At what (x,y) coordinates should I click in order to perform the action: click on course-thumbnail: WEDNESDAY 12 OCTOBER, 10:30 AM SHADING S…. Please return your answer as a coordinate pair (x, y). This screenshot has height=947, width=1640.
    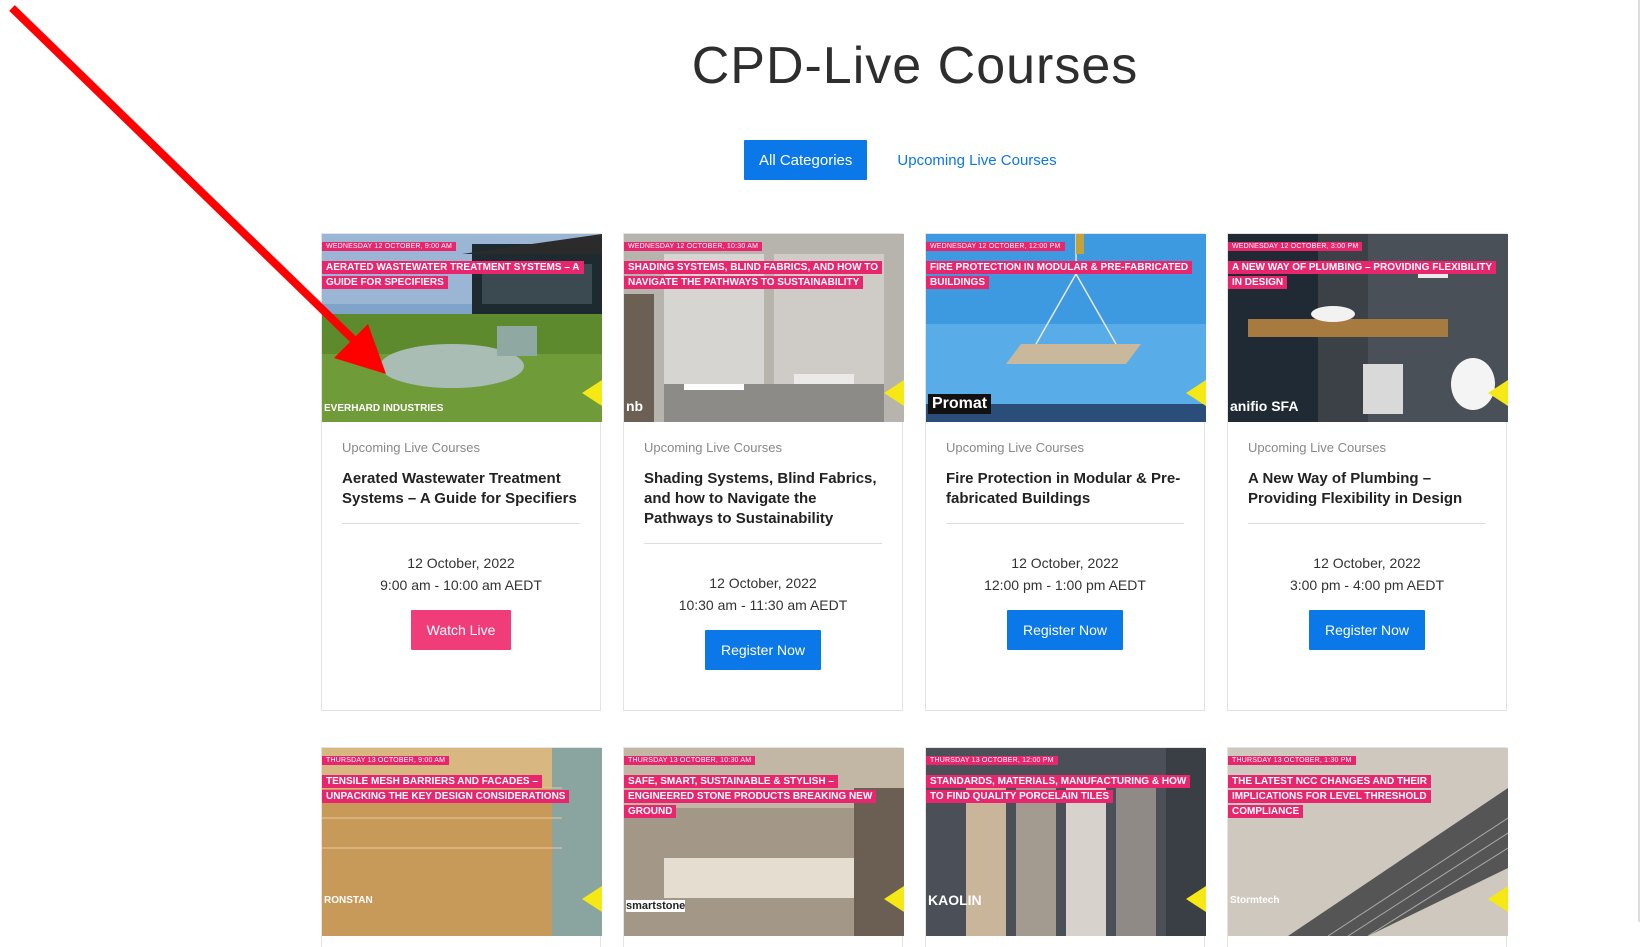
    Looking at the image, I should click on (764, 328).